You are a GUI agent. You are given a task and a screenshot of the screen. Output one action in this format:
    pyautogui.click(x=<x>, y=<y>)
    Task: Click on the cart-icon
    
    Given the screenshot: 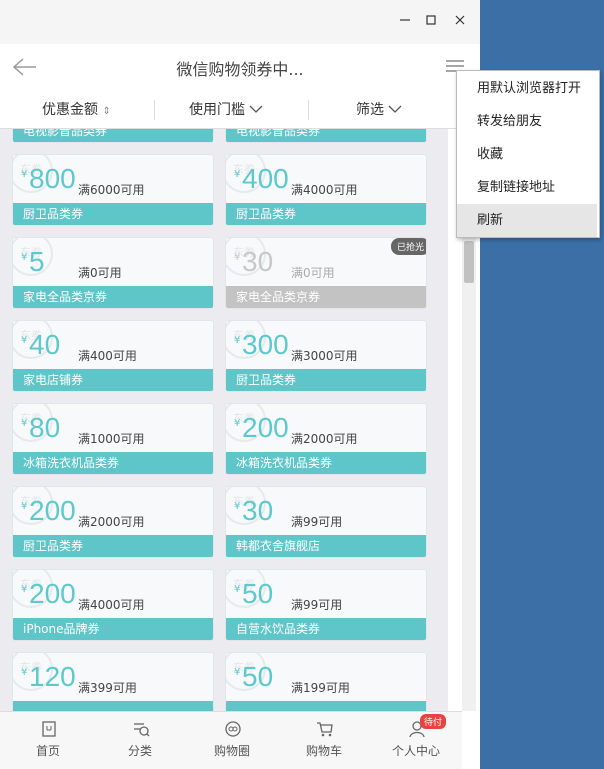 What is the action you would take?
    pyautogui.click(x=325, y=729)
    